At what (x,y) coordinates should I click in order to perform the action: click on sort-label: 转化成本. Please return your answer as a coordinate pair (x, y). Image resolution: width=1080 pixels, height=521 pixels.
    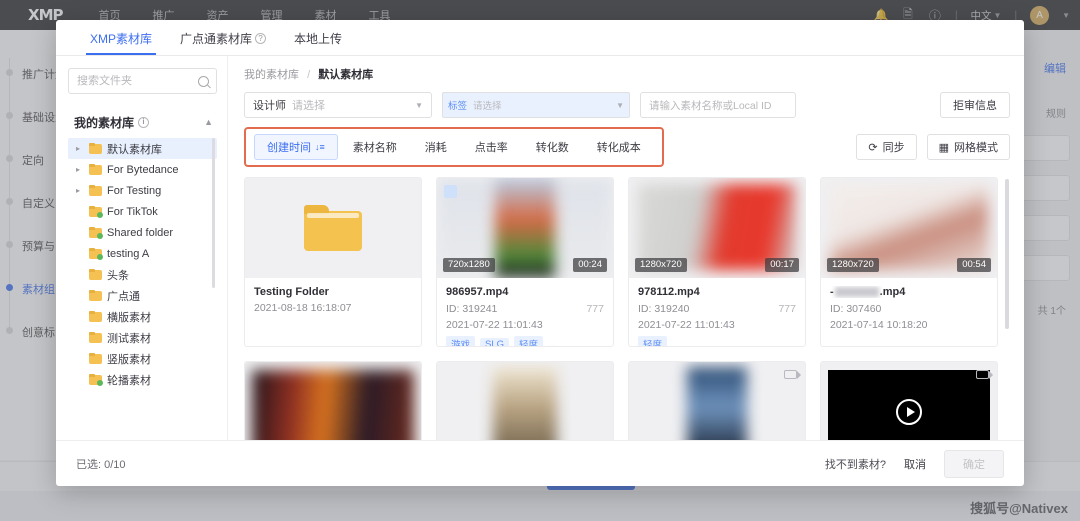
    Looking at the image, I should click on (618, 148).